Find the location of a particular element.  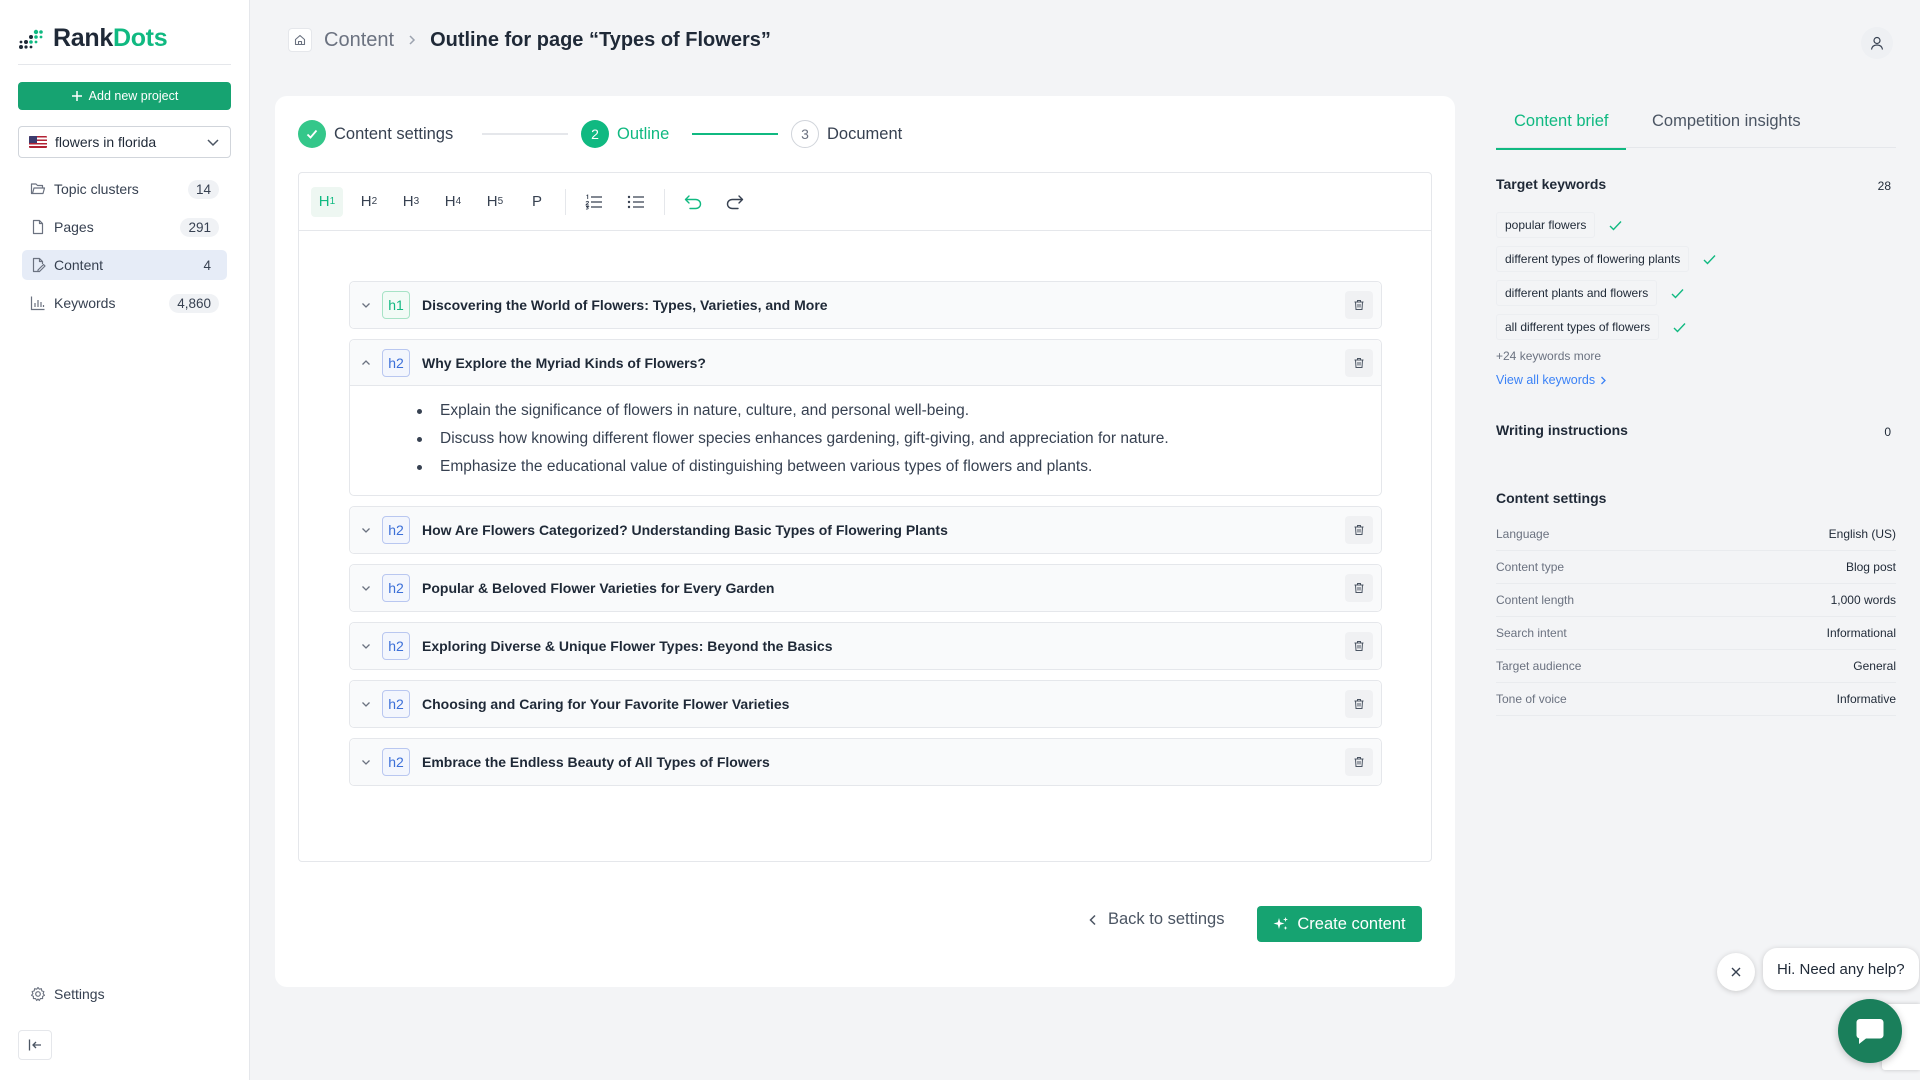

user-icon is located at coordinates (1877, 43).